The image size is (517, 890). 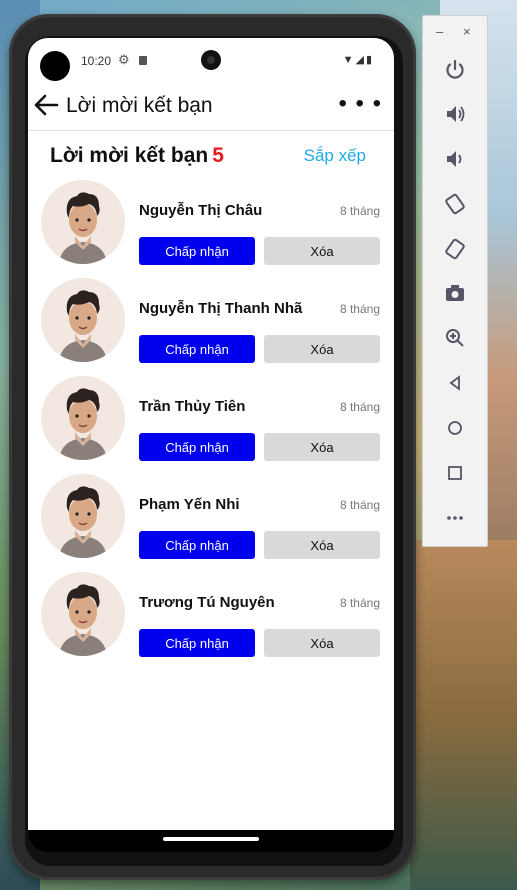 I want to click on friend-request-item: Trương Tú Nguyên 8 tháng Chấp nhận Xóa, so click(x=211, y=621).